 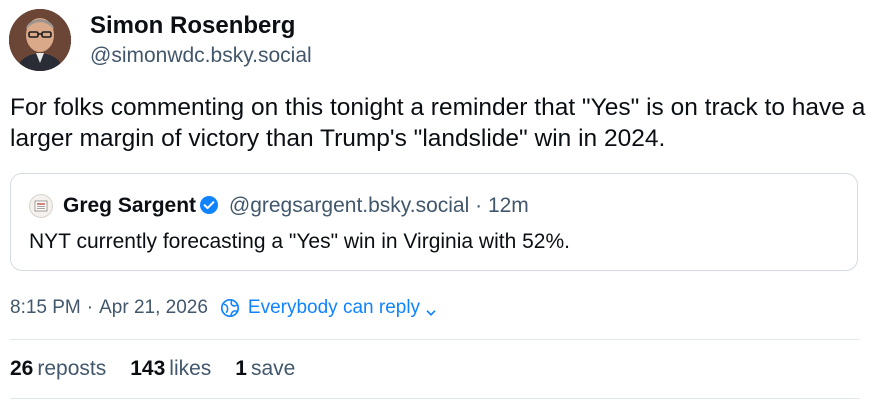 What do you see at coordinates (209, 208) in the screenshot?
I see `verified-check-icon` at bounding box center [209, 208].